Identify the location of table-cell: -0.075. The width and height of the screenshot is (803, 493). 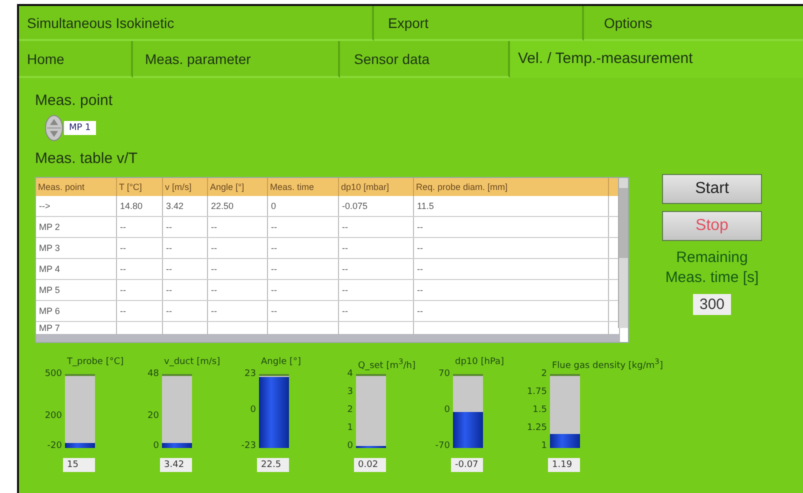
(376, 206).